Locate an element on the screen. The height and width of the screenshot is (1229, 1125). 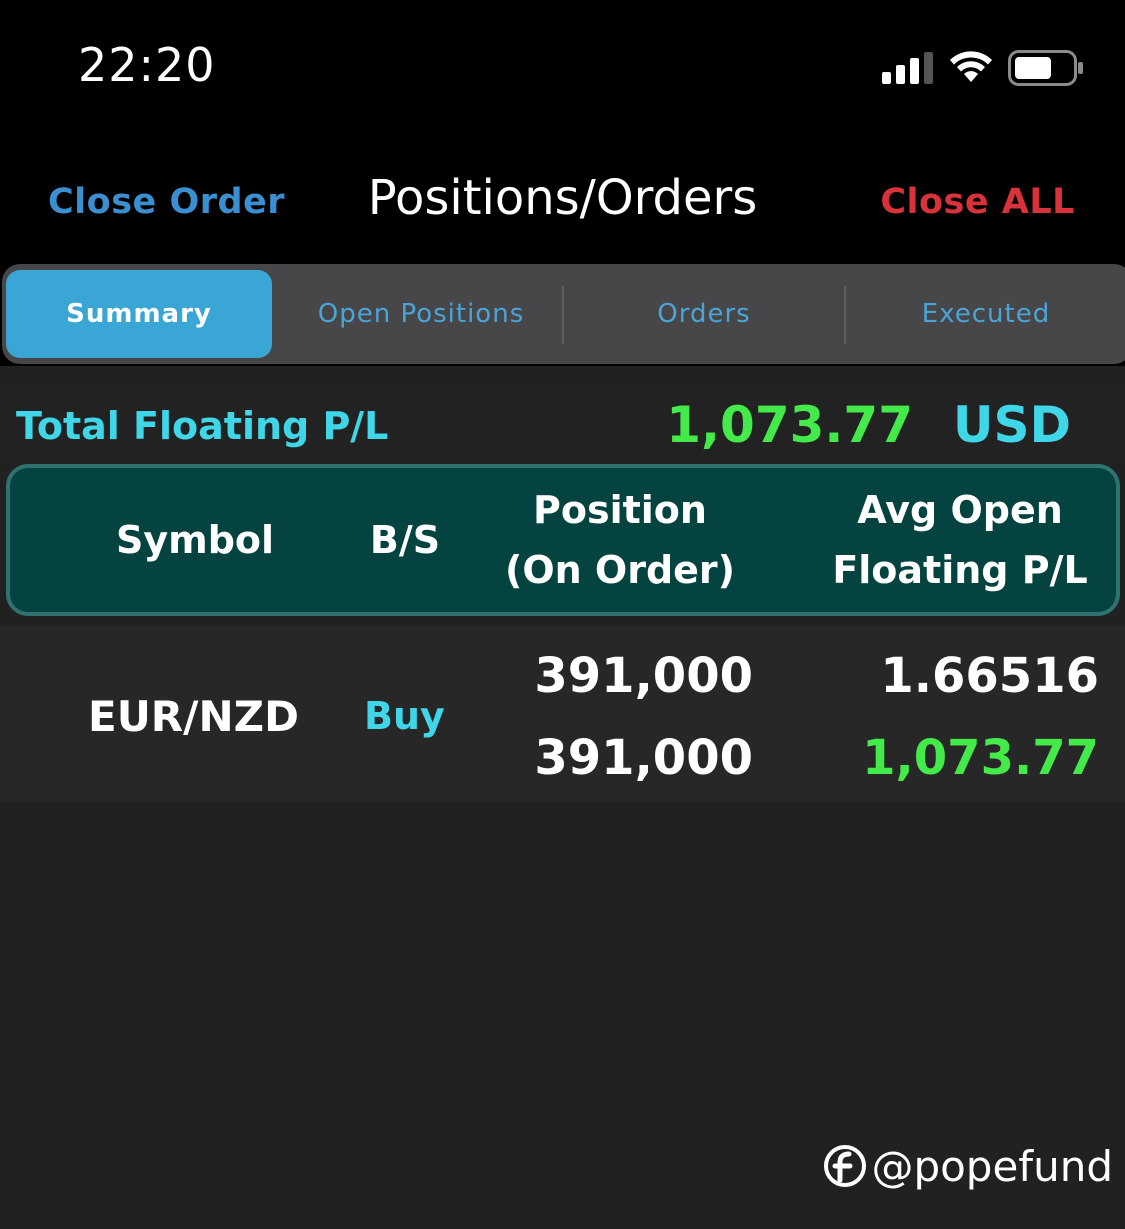
watermark: @popefund is located at coordinates (968, 1166).